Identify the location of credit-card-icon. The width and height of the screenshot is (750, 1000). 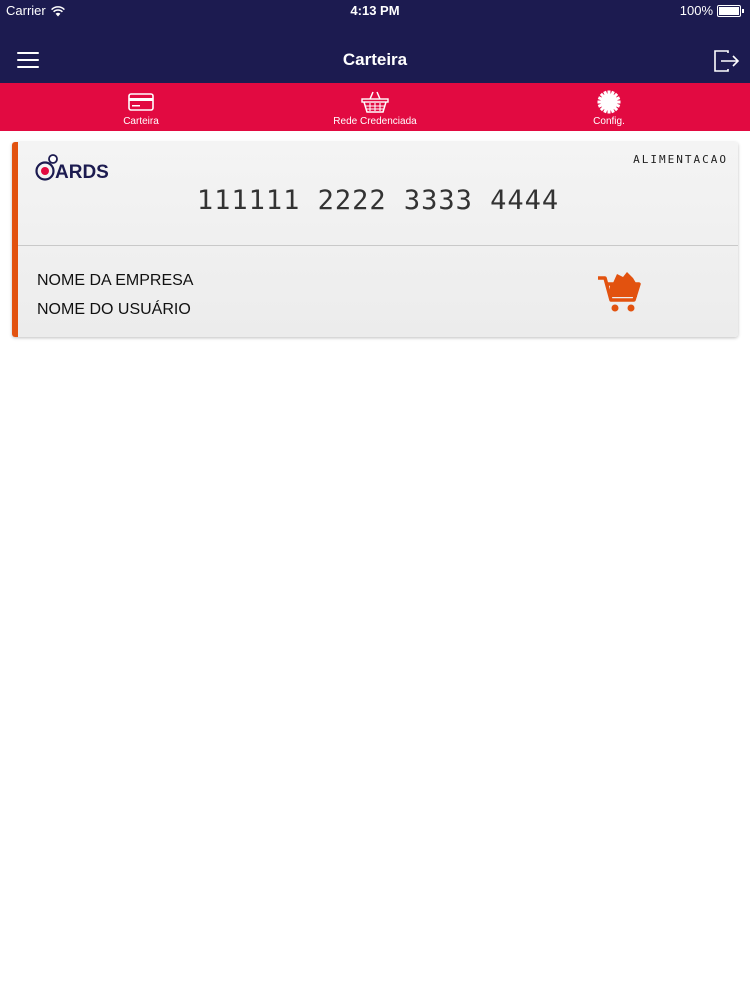
(141, 102).